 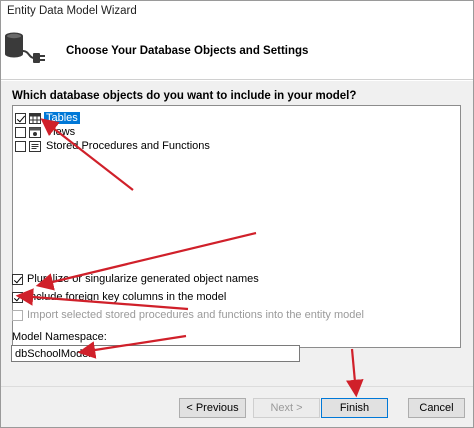 I want to click on tree-item-label: Stored Procedures and Functions, so click(x=128, y=146).